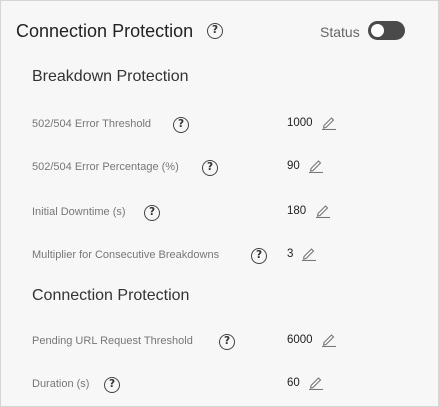  I want to click on field-row-error-threshold: 502/504 Error Threshold ? 1000, so click(219, 125).